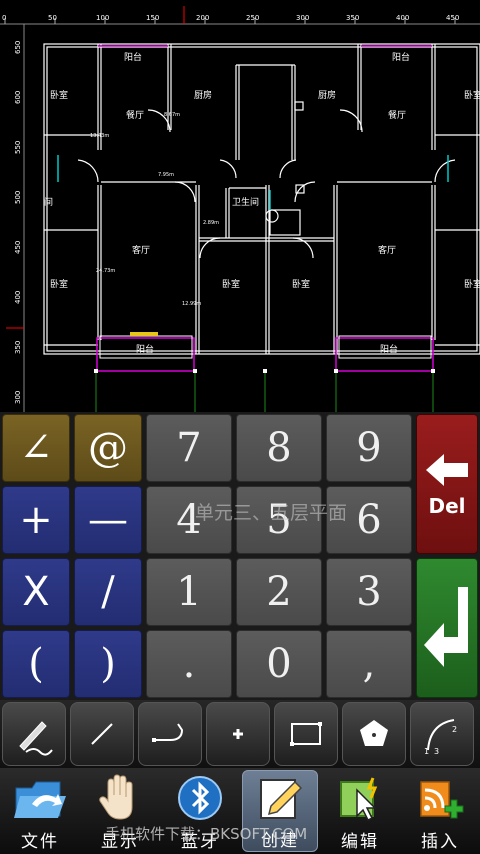 Image resolution: width=480 pixels, height=854 pixels. Describe the element at coordinates (152, 18) in the screenshot. I see `ruler-tick: 150` at that location.